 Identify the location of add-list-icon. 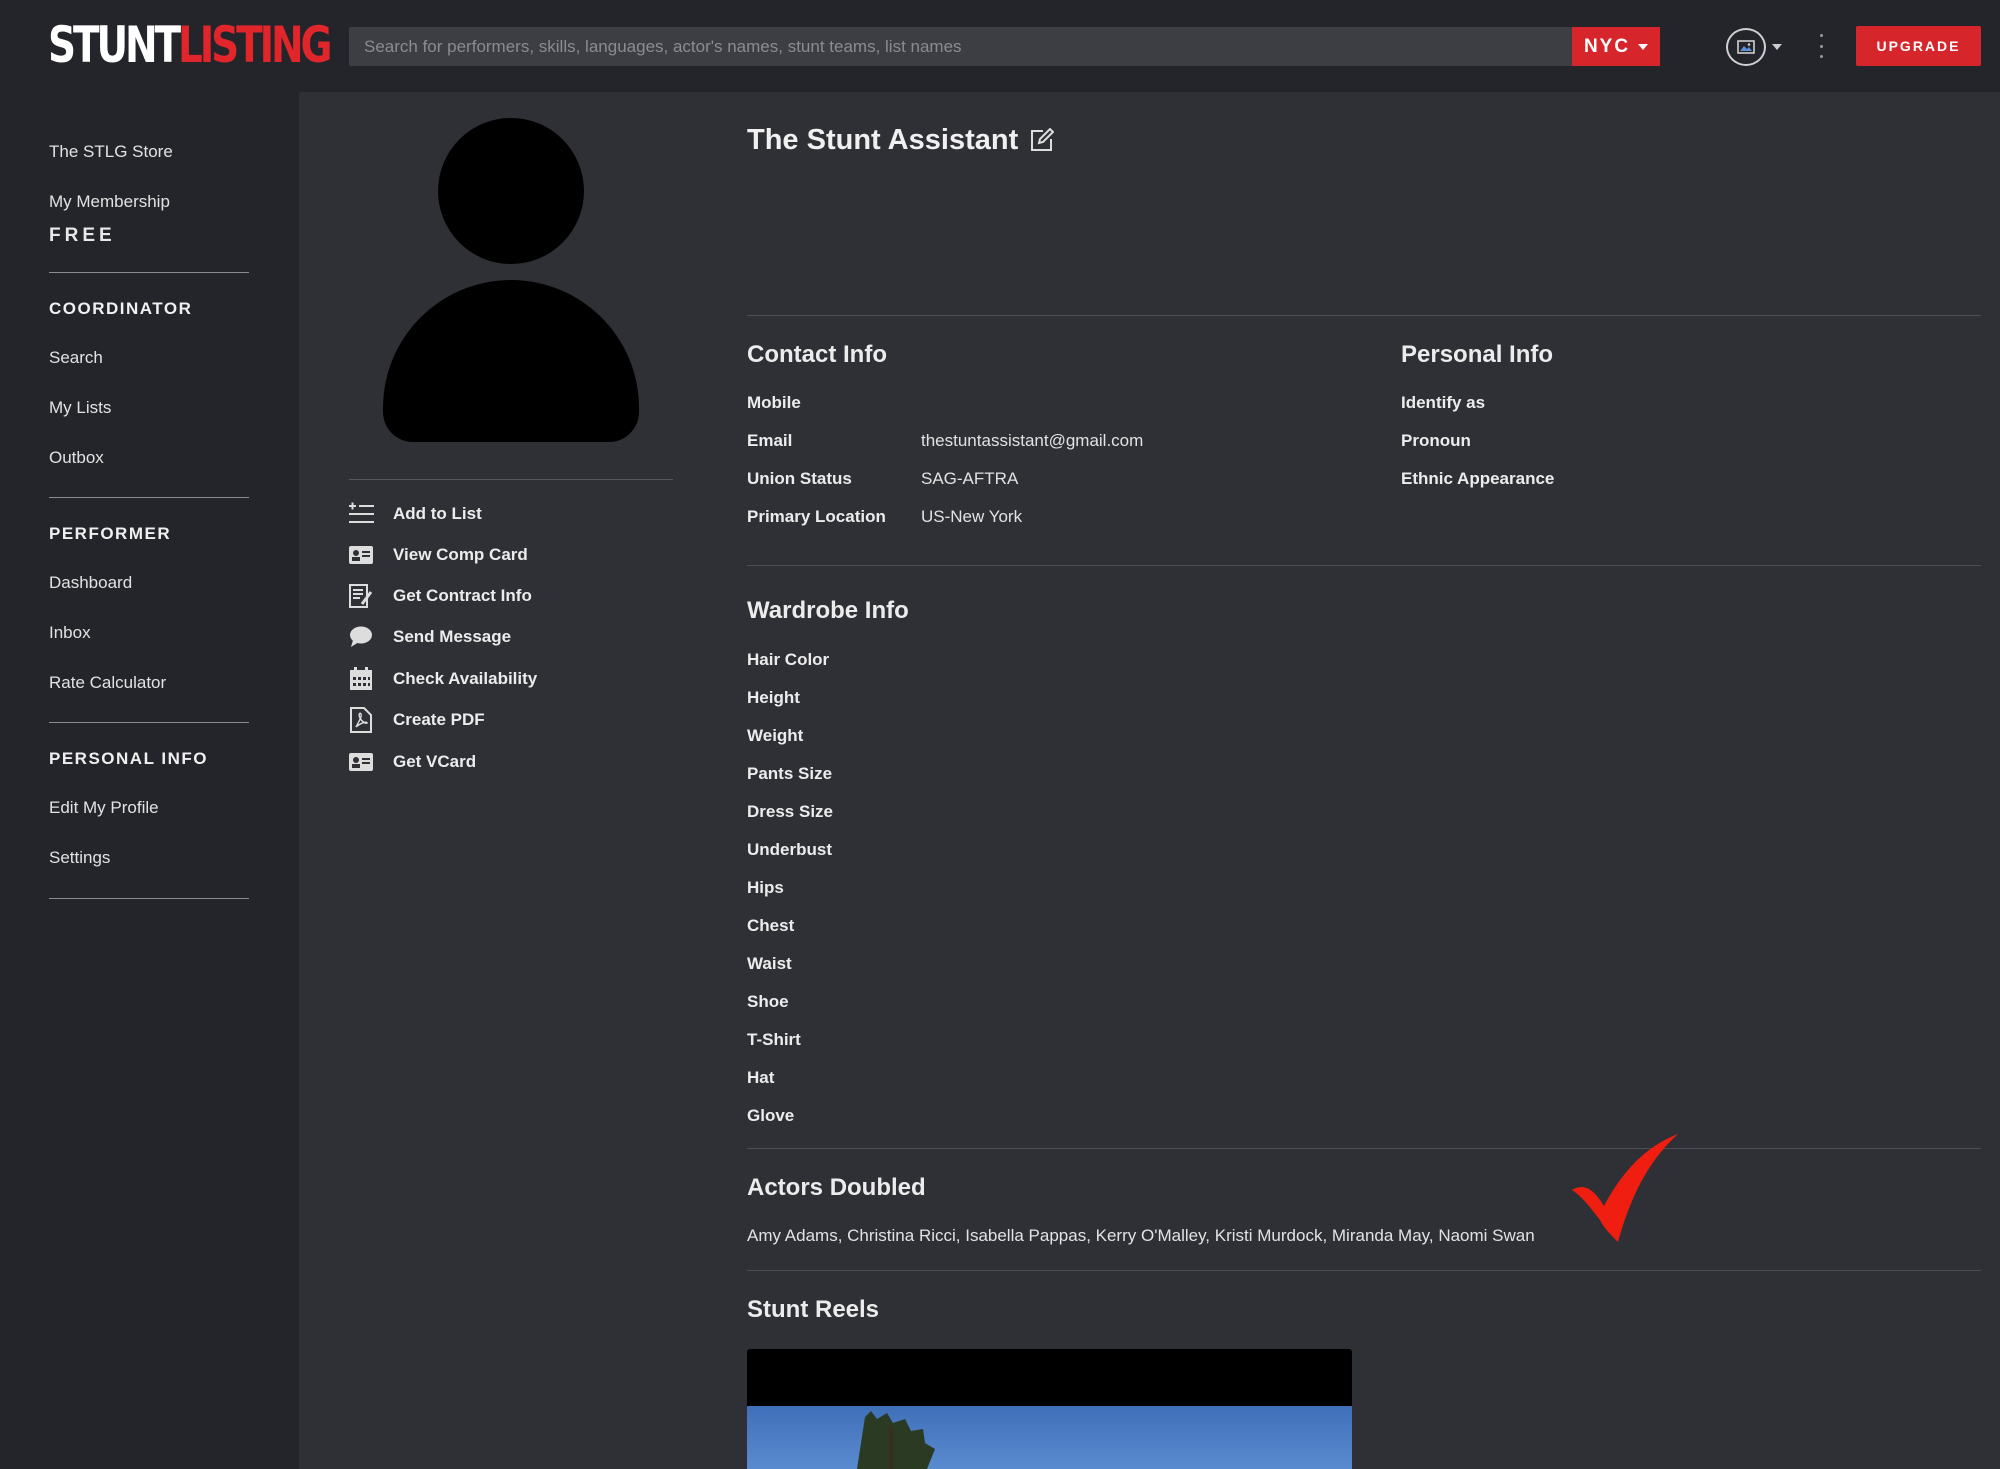
(361, 514).